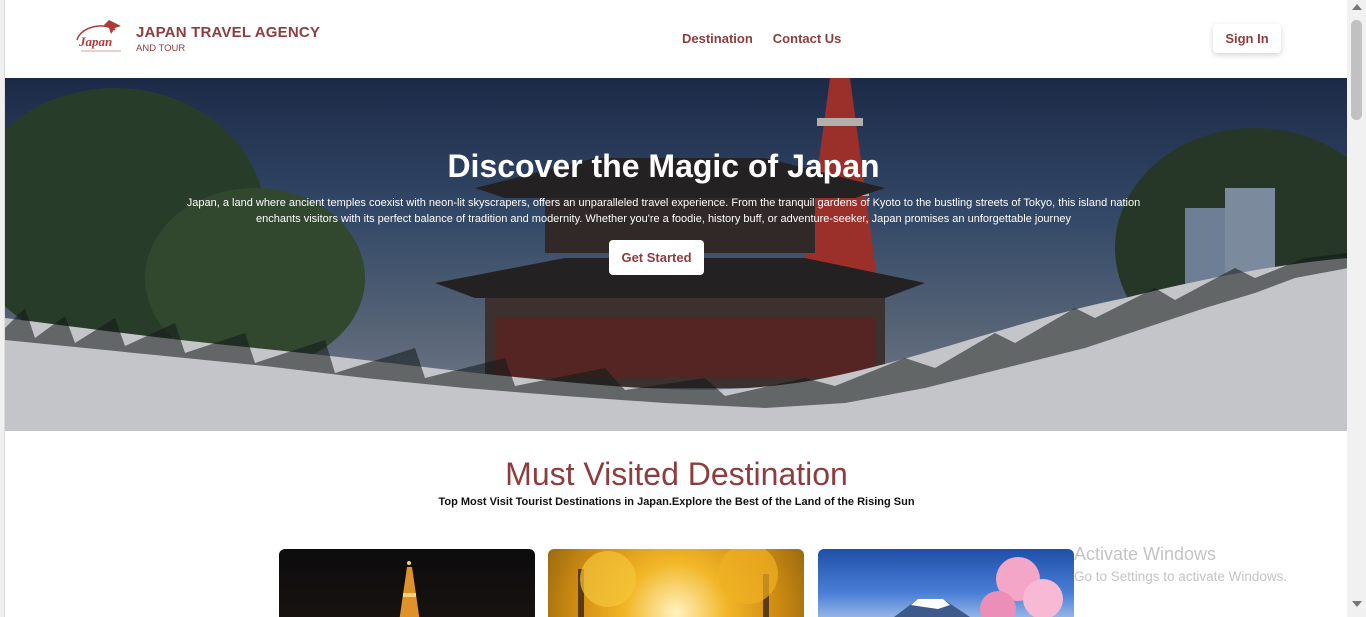 The width and height of the screenshot is (1366, 617). I want to click on windows-activation-title: Activate Windows, so click(1145, 554).